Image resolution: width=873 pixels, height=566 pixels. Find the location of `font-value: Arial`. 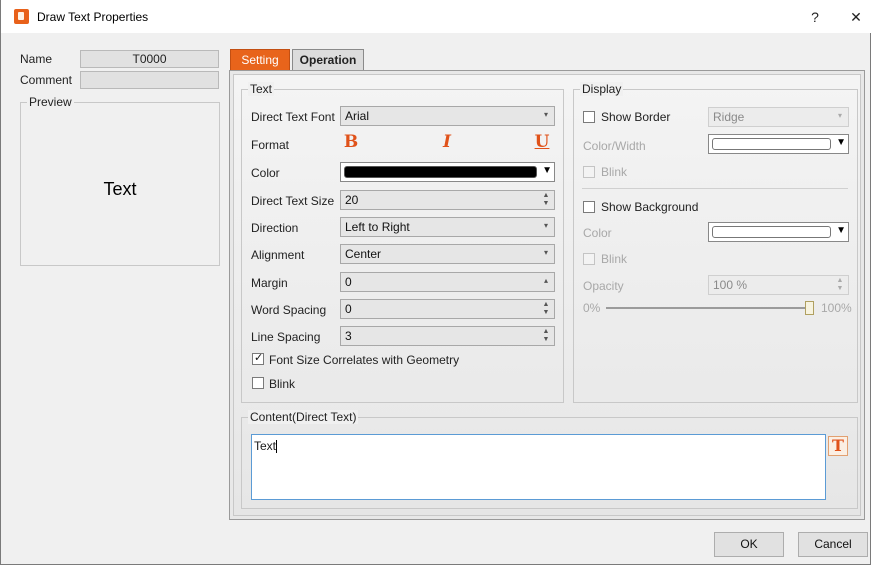

font-value: Arial is located at coordinates (357, 116).